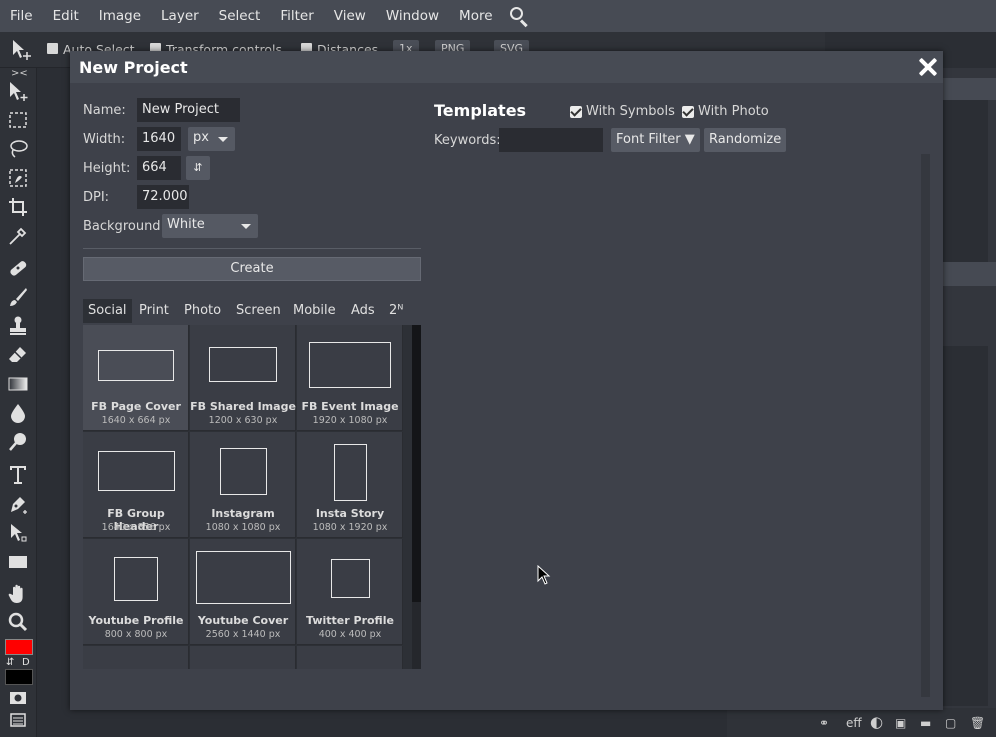  What do you see at coordinates (243, 527) in the screenshot?
I see `preset-size: 1080 x 1080 px` at bounding box center [243, 527].